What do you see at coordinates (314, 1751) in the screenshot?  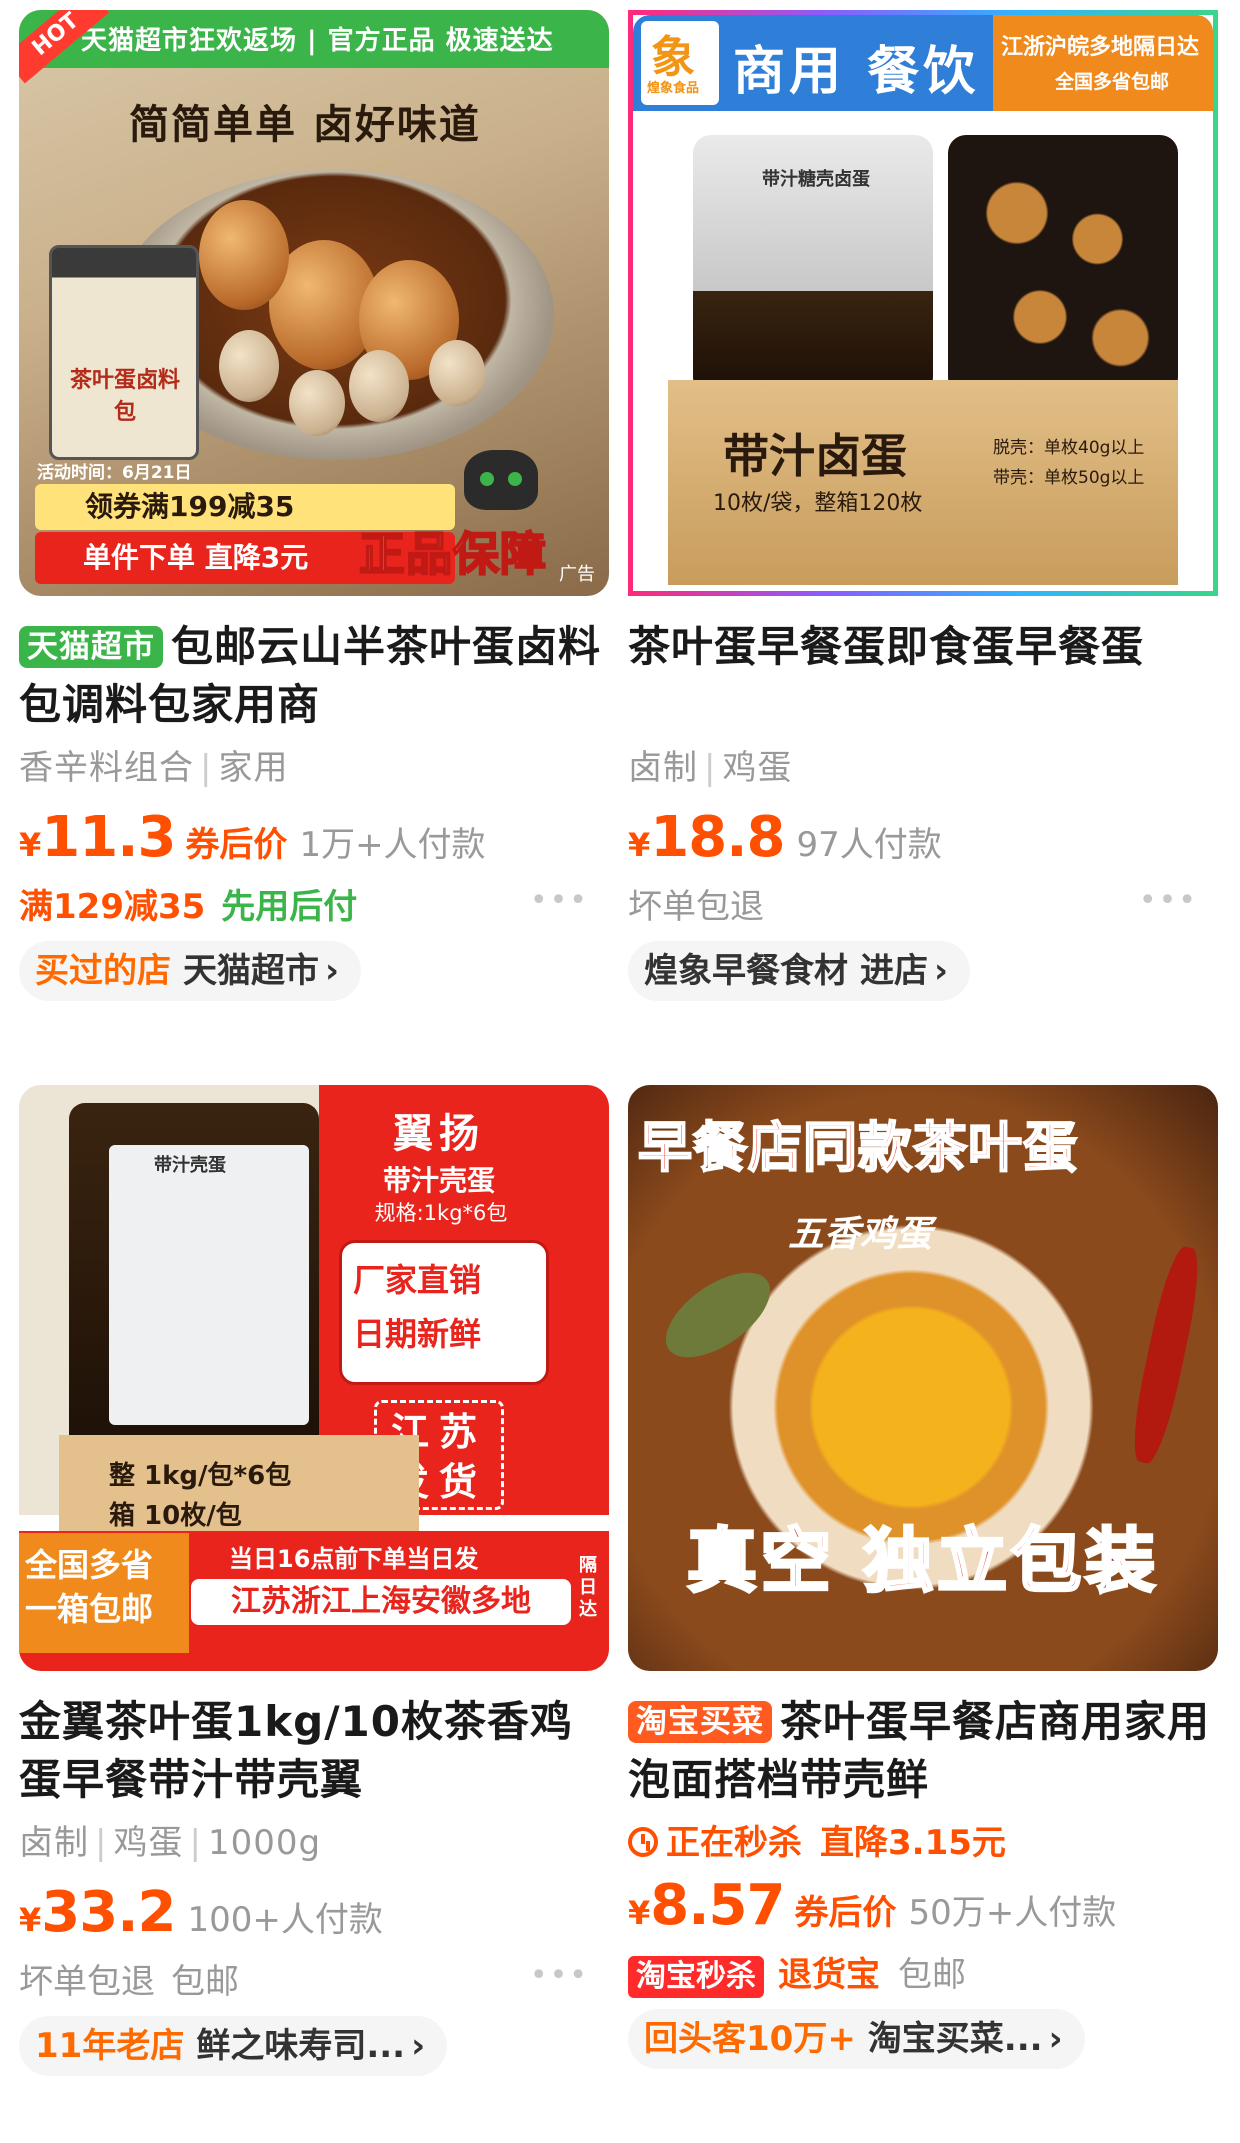 I see `product-title: 金翼茶叶蛋1kg/10枚茶香鸡蛋早餐带汁带壳翼` at bounding box center [314, 1751].